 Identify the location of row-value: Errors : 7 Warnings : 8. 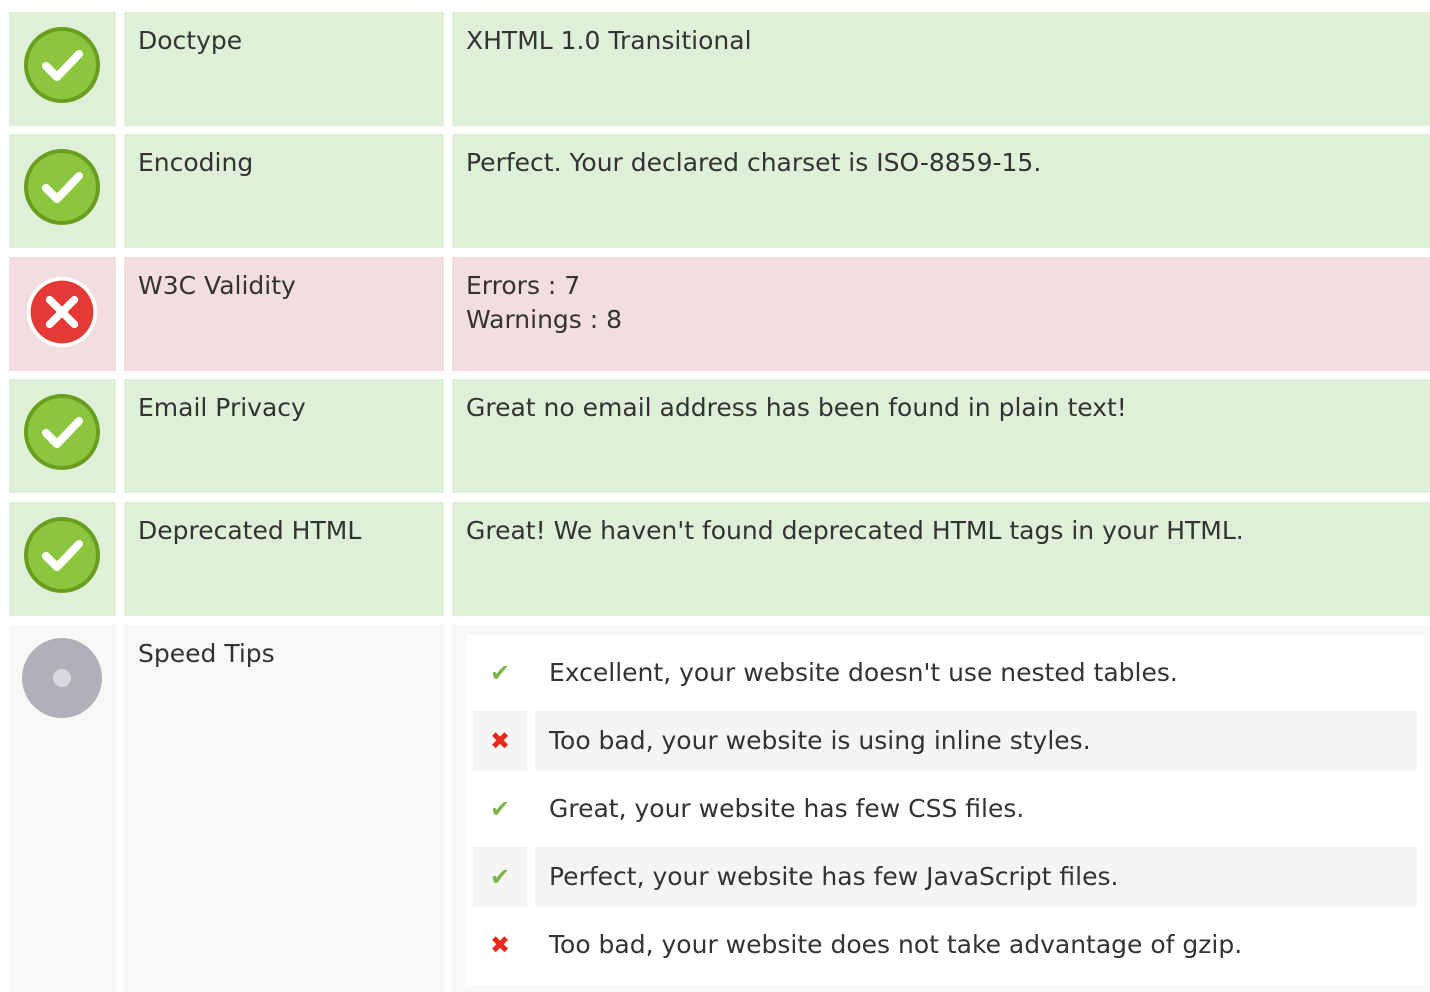
(941, 314).